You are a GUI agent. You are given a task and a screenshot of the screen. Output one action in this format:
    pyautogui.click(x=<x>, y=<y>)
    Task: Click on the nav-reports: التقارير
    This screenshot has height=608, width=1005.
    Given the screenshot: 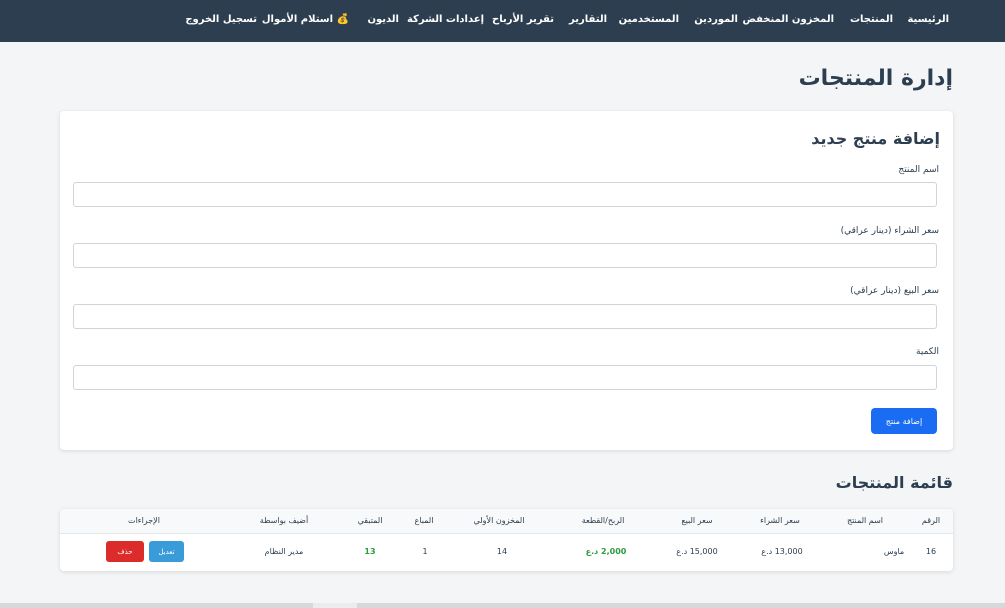 What is the action you would take?
    pyautogui.click(x=588, y=21)
    